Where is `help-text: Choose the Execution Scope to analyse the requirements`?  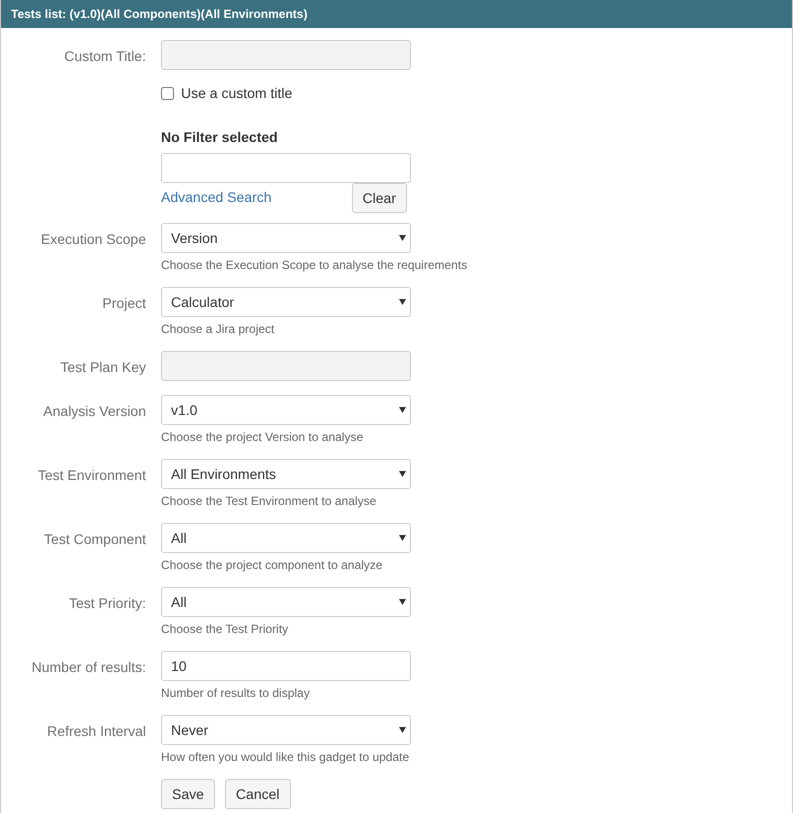 help-text: Choose the Execution Scope to analyse the requirements is located at coordinates (314, 265).